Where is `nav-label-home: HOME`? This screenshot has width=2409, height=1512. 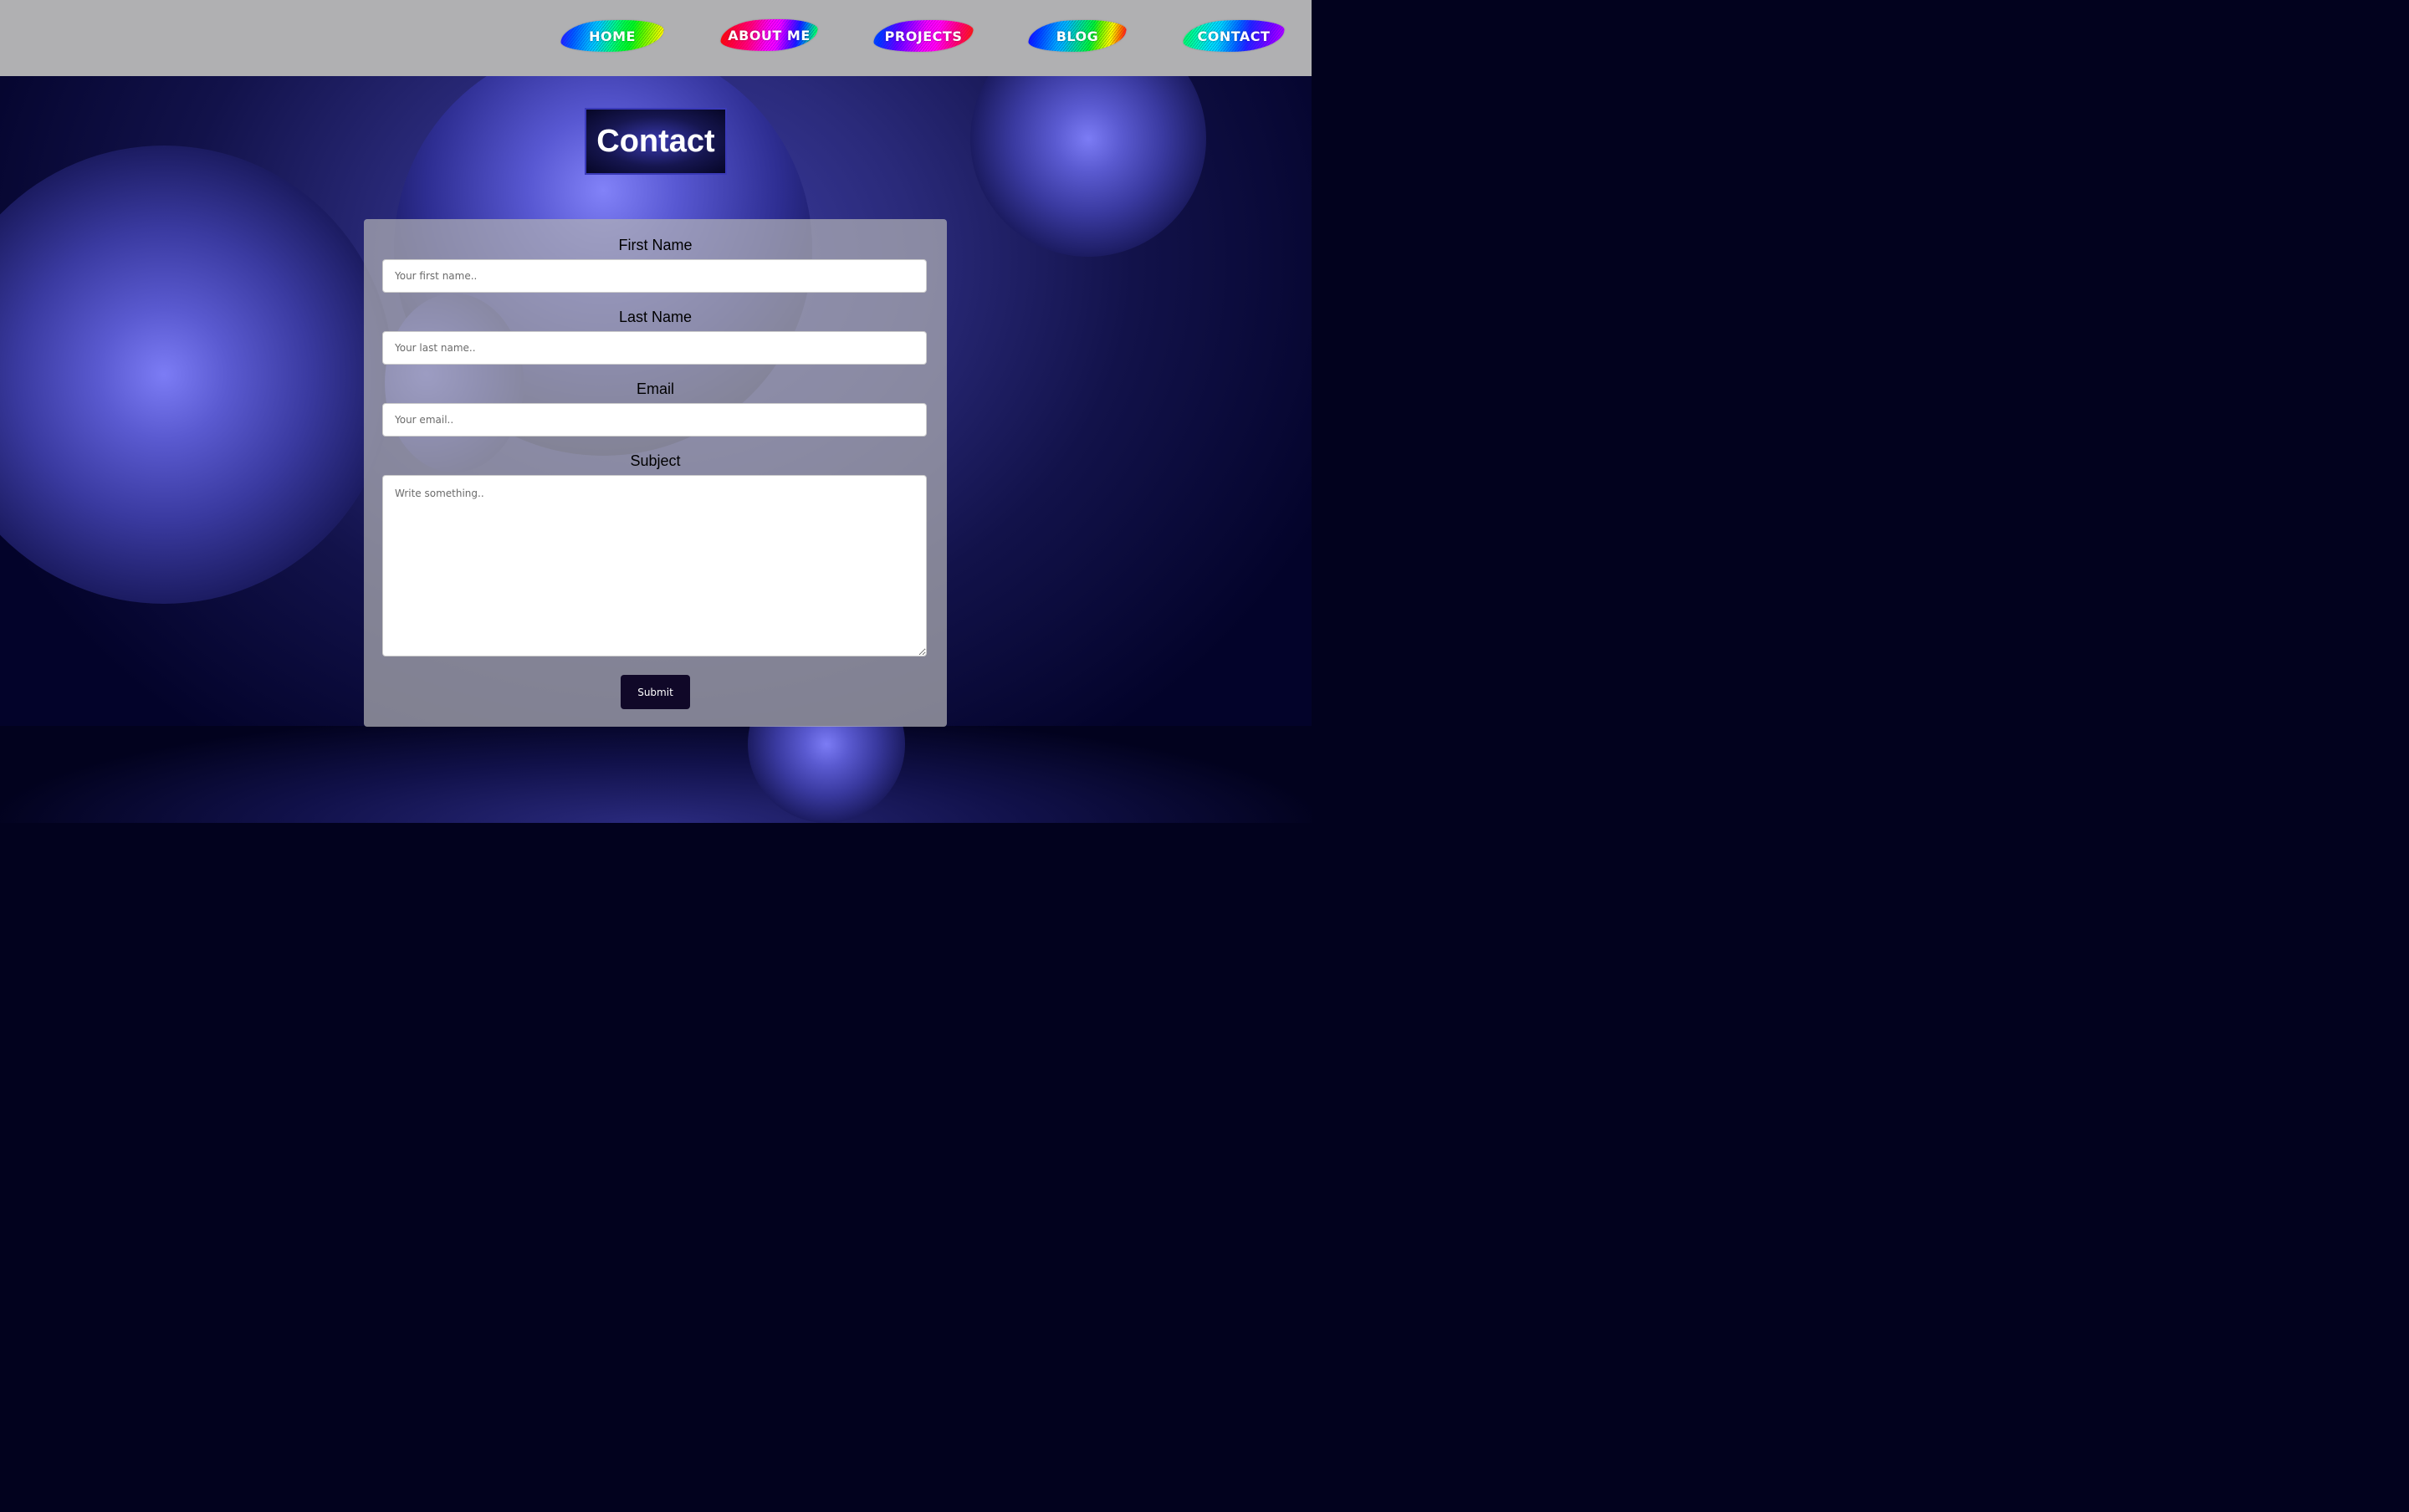
nav-label-home: HOME is located at coordinates (612, 36).